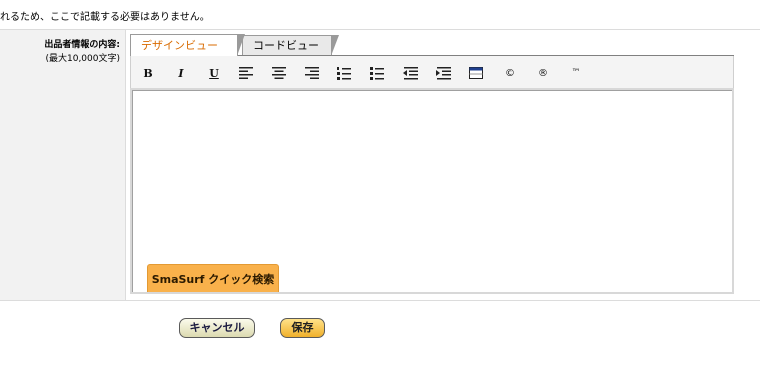  I want to click on align-right-icon, so click(312, 73).